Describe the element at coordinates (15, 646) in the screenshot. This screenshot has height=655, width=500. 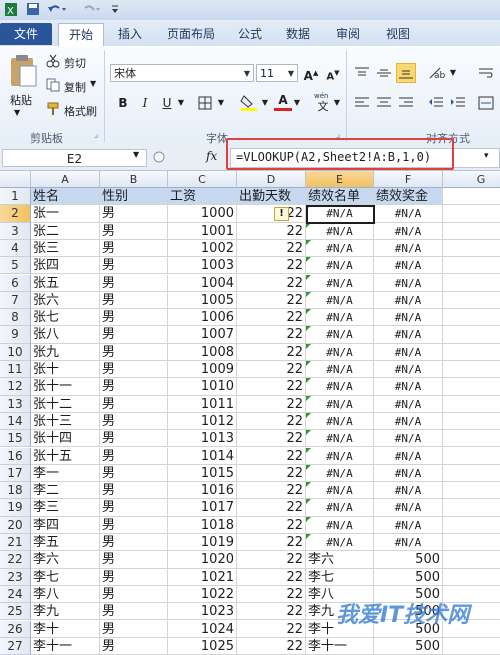
I see `row-header: 27` at that location.